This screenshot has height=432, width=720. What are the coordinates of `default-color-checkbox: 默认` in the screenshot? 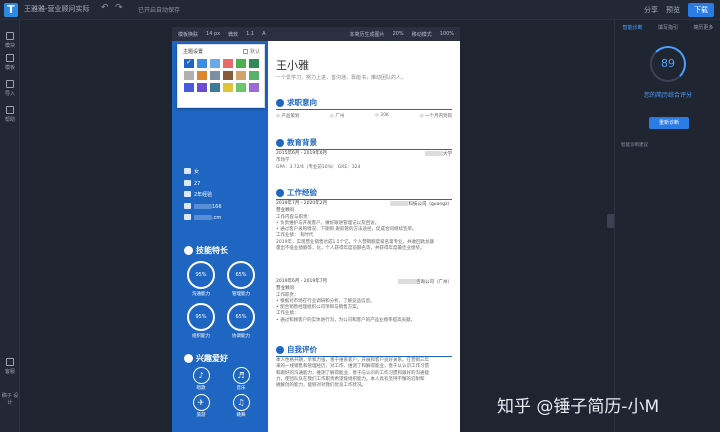 It's located at (251, 51).